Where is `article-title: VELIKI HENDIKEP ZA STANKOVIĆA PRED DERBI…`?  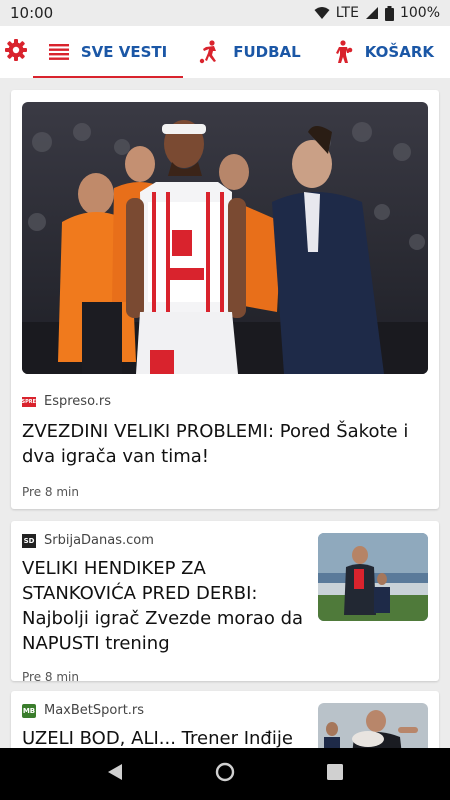 article-title: VELIKI HENDIKEP ZA STANKOVIĆA PRED DERBI… is located at coordinates (166, 606).